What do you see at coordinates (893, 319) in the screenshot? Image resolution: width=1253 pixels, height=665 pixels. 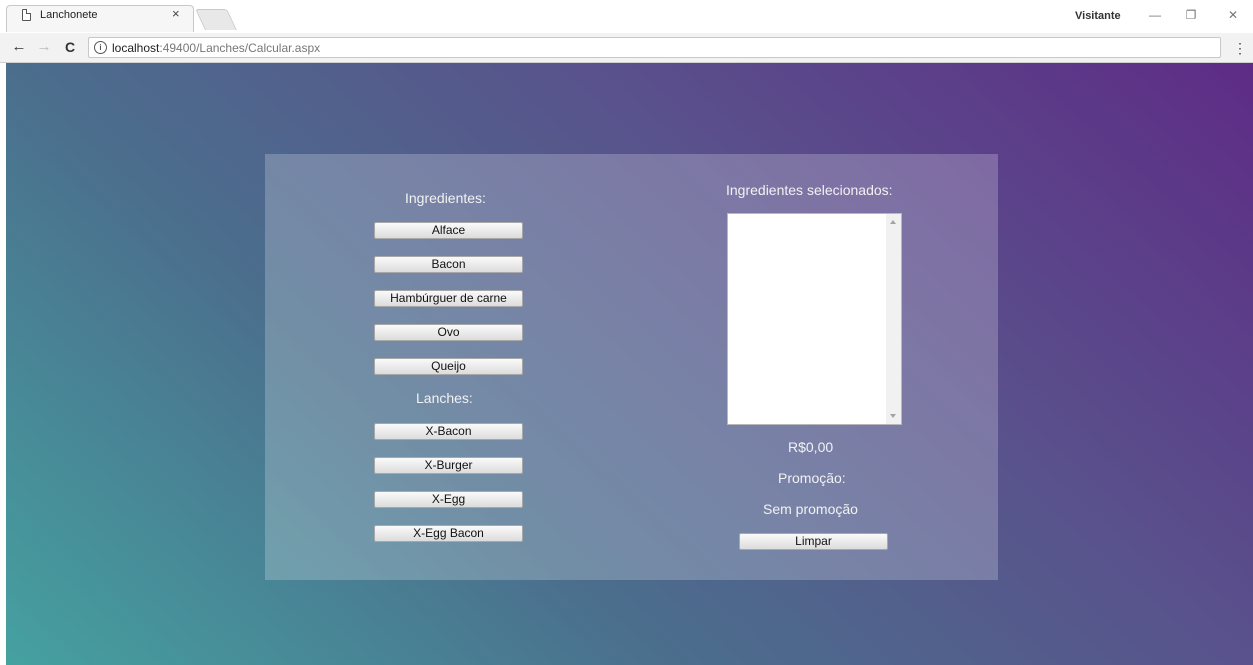 I see `list-scrollbar` at bounding box center [893, 319].